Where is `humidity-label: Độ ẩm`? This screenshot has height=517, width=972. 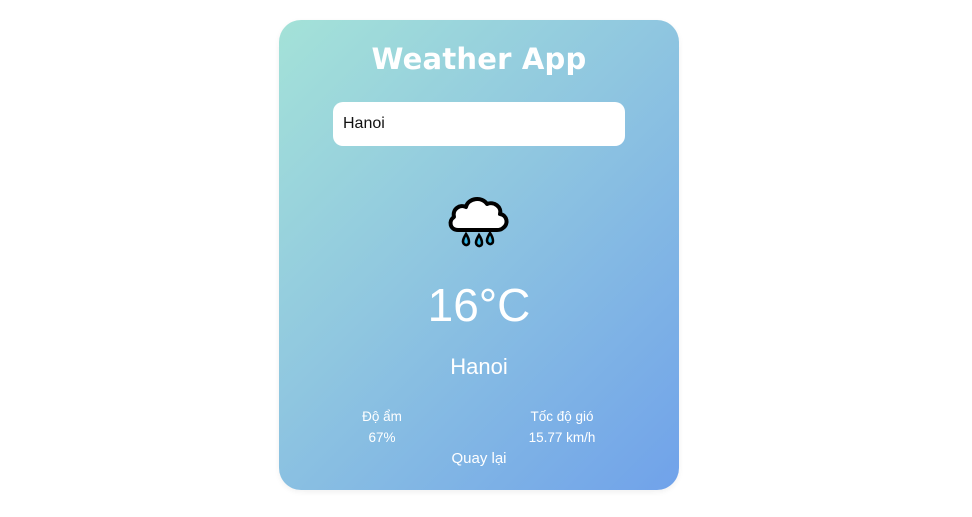
humidity-label: Độ ẩm is located at coordinates (382, 416).